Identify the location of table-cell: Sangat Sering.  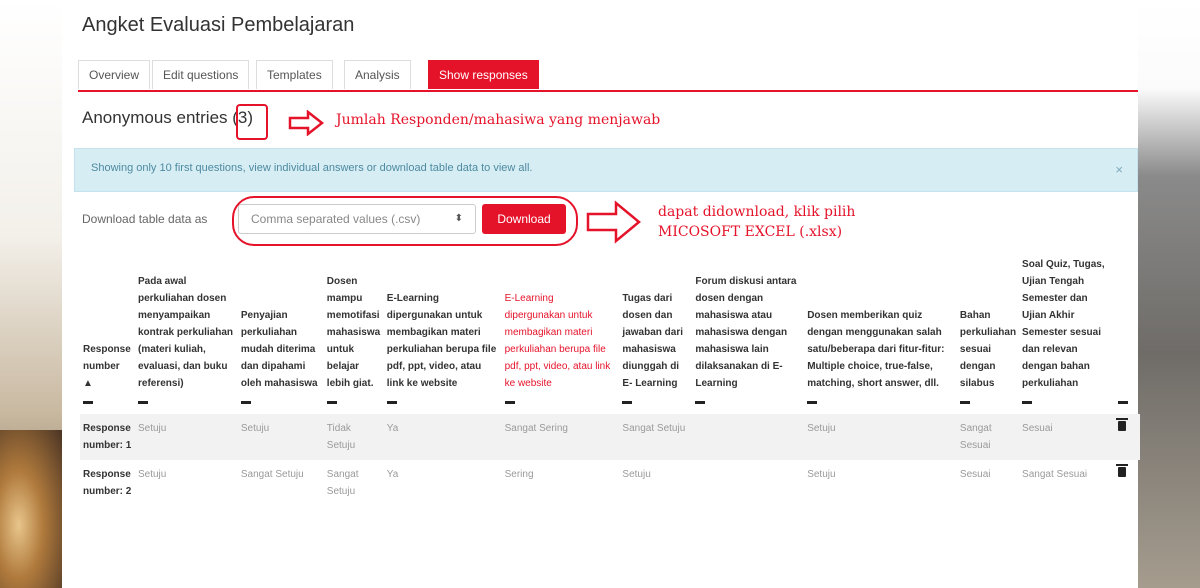
(560, 437).